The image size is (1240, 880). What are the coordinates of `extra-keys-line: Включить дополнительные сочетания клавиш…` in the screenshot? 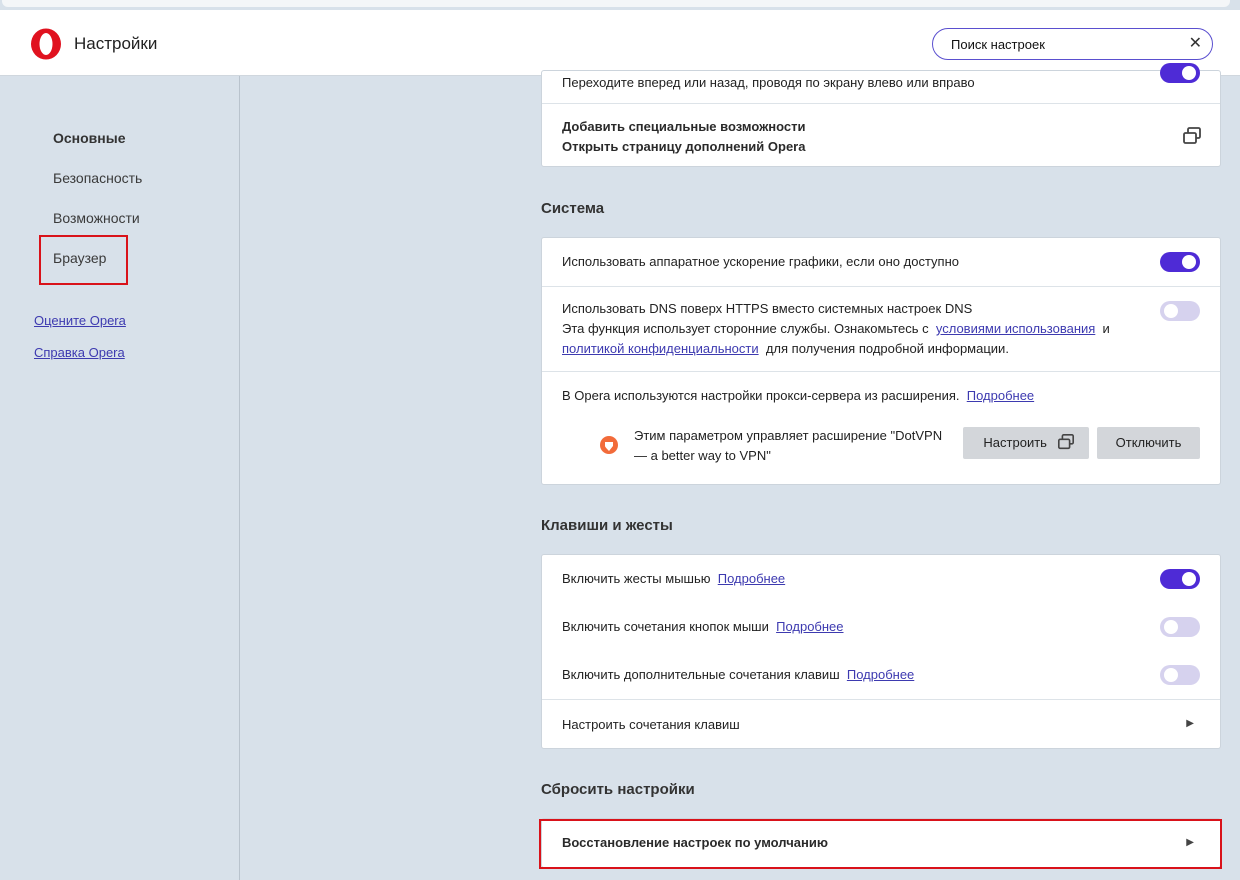 It's located at (738, 675).